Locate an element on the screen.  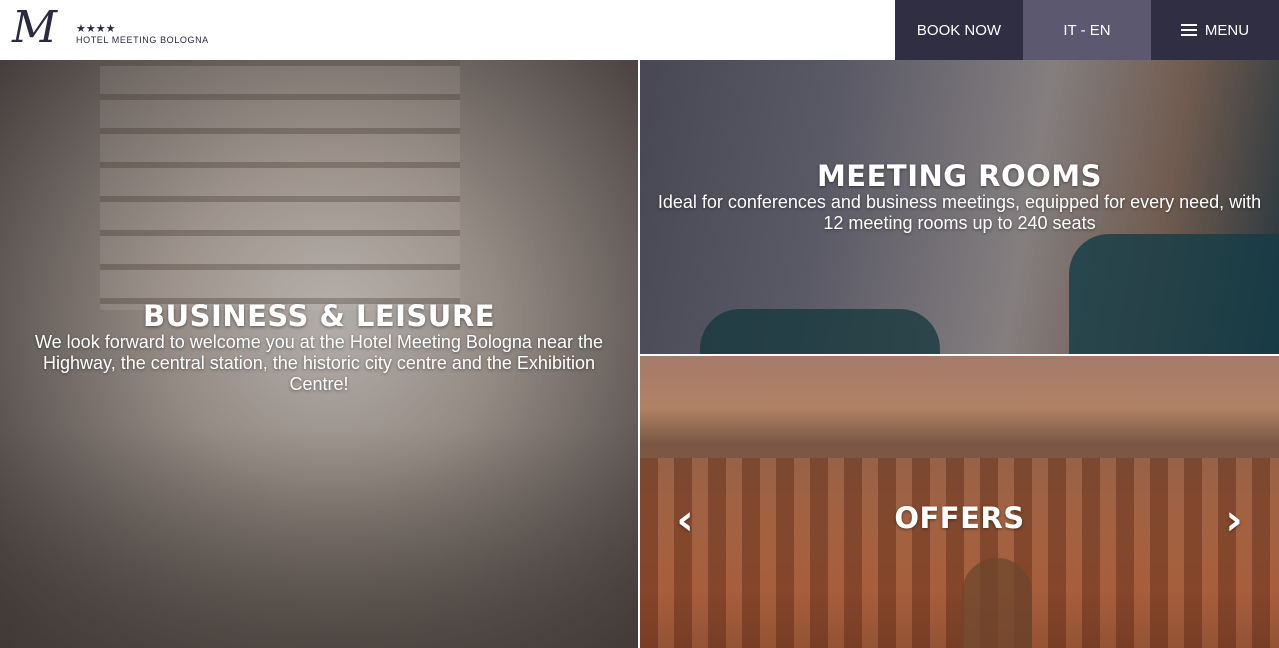
hotel-logo: M ★★★★ HOTEL MEETING BOLOGNA is located at coordinates (112, 27).